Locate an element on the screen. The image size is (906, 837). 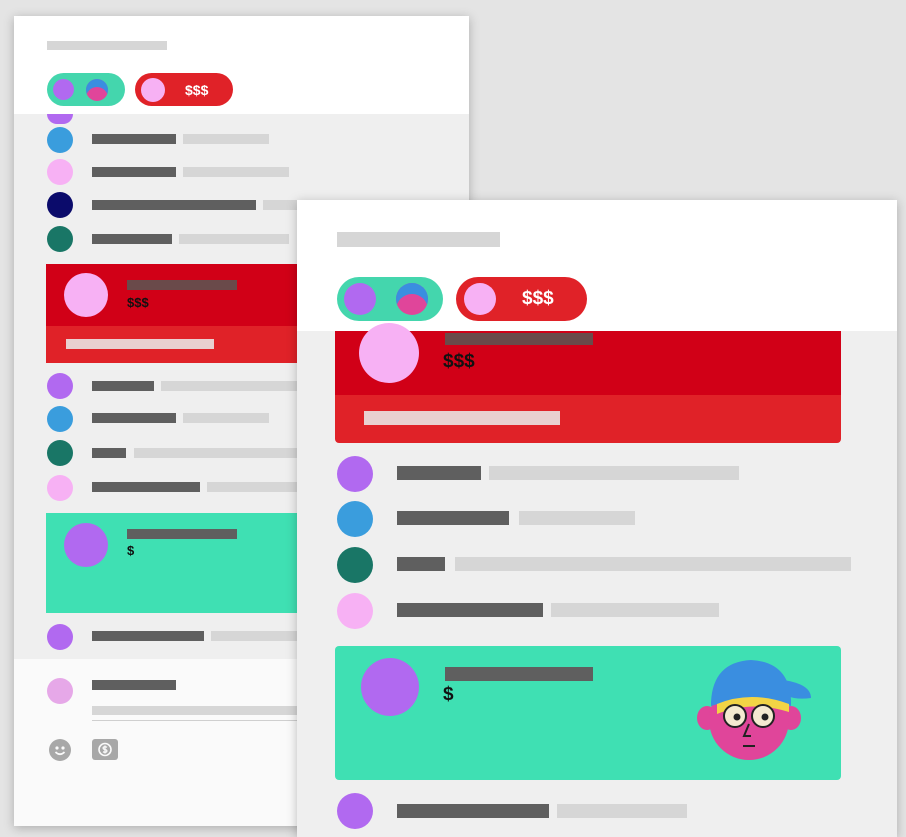
character-illustration is located at coordinates (754, 710).